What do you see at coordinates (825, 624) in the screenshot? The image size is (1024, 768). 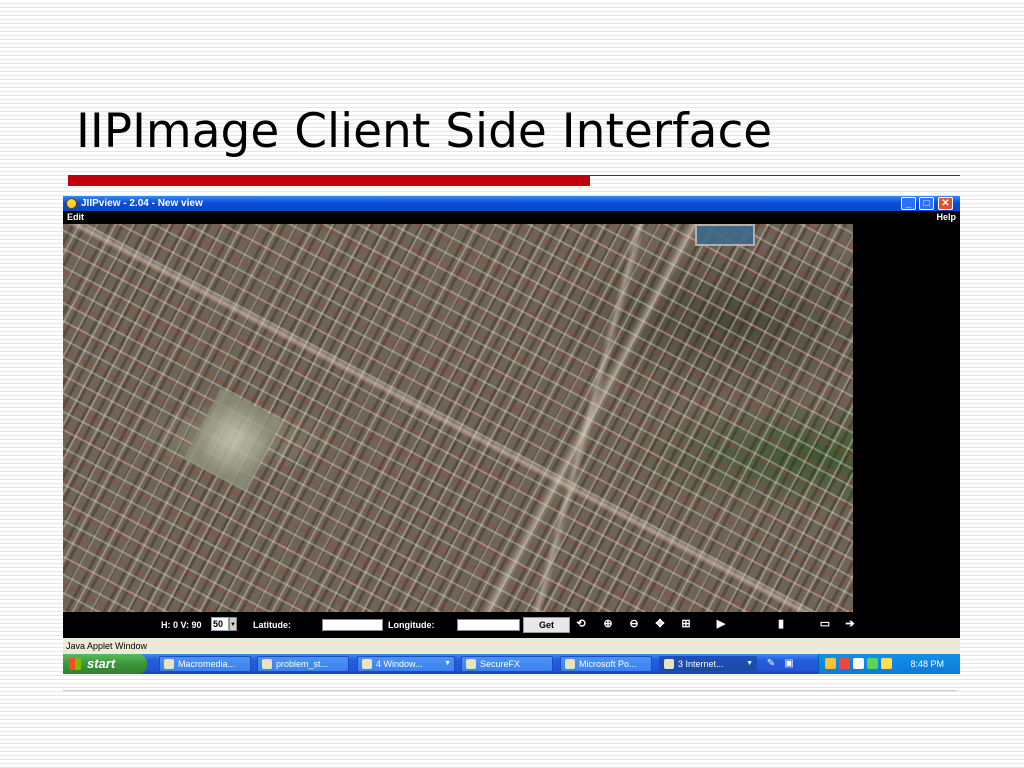 I see `save-icon: ▭` at bounding box center [825, 624].